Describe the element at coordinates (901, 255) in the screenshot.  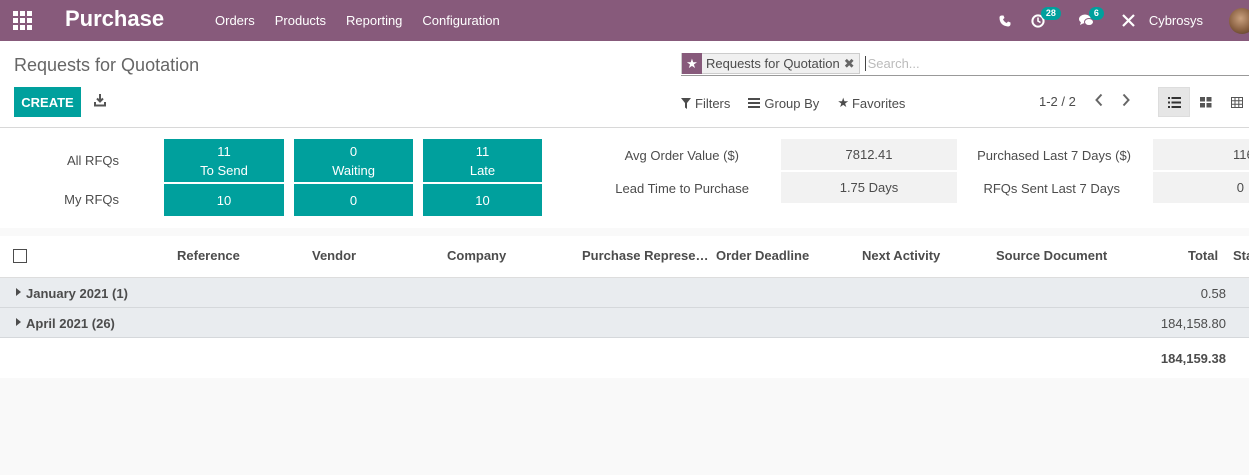
I see `column-next-activity: Next Activity` at that location.